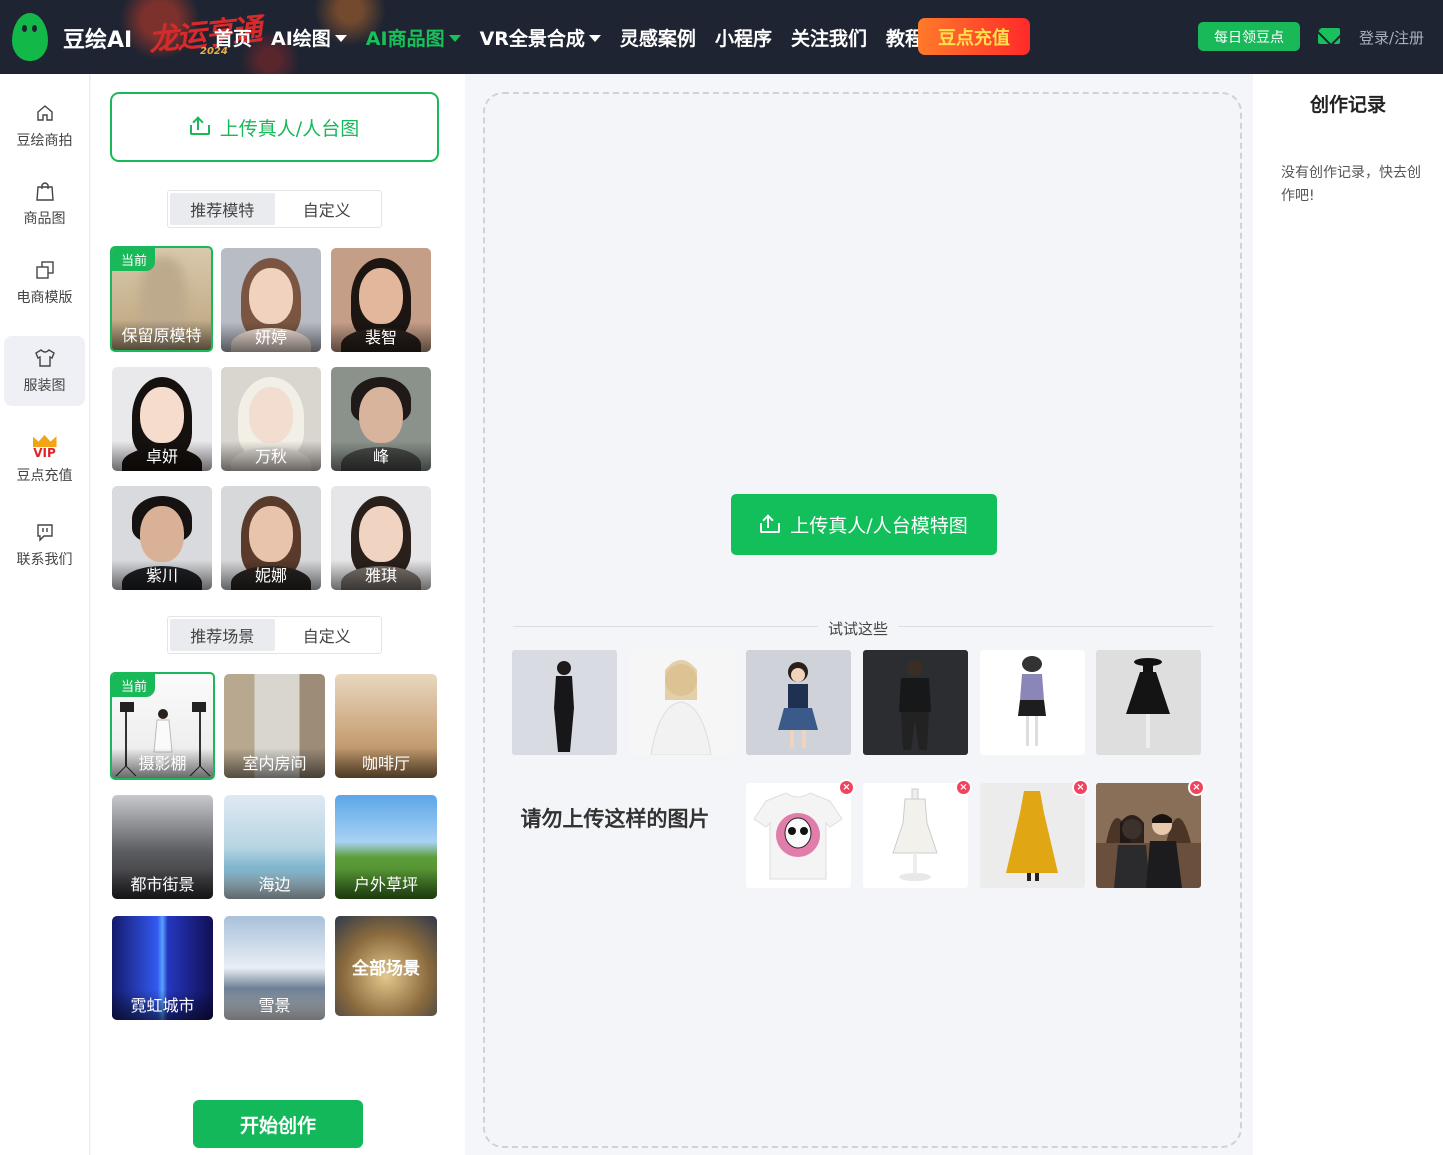 The image size is (1443, 1155). I want to click on model-card: 妍婷, so click(271, 300).